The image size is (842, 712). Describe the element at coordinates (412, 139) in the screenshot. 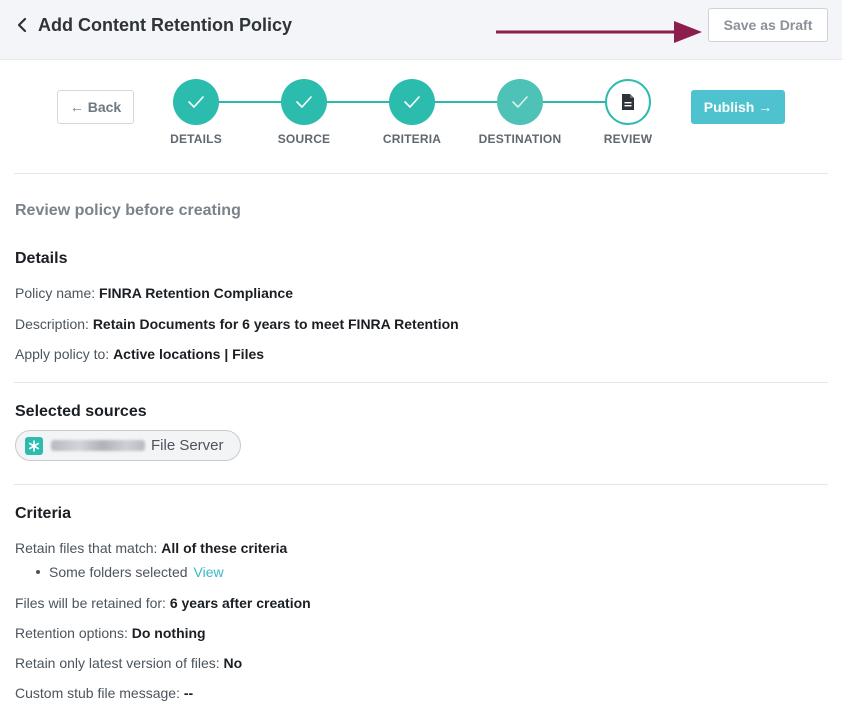

I see `step-label-criteria: CRITERIA` at that location.